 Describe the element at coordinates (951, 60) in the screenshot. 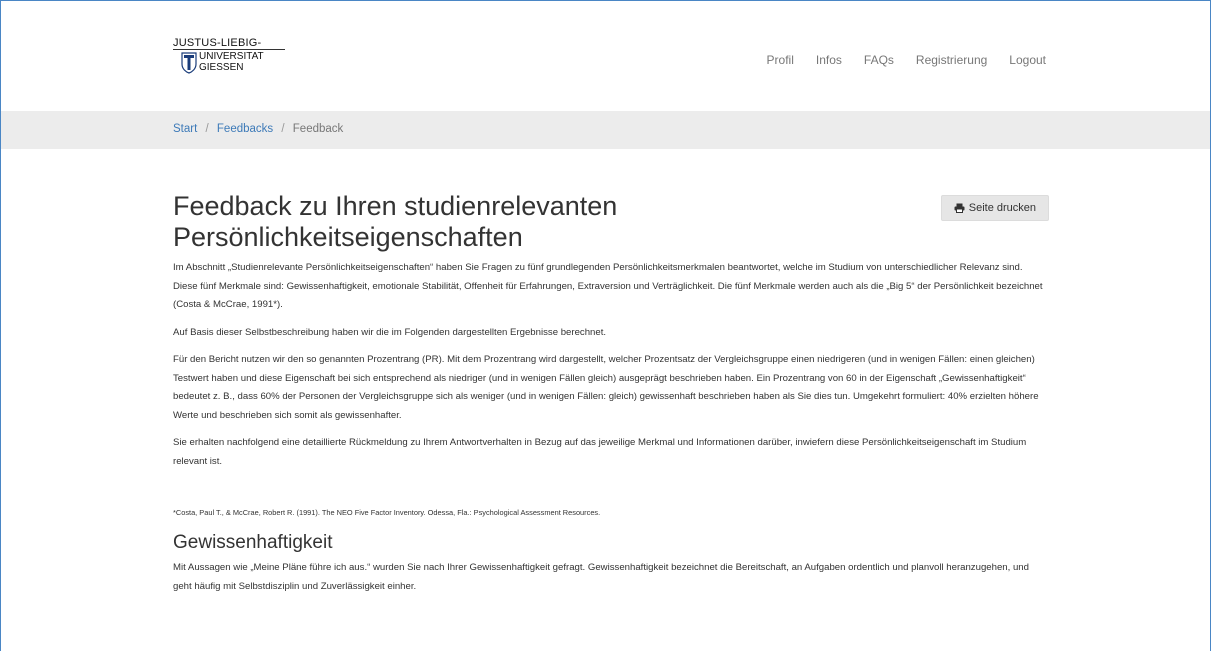

I see `nav-registrierung: Registrierung` at that location.